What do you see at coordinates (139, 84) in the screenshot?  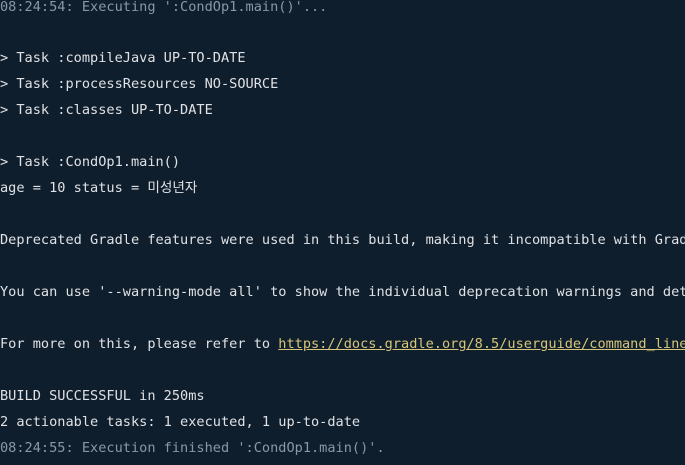 I see `task-process-resources-line: > Task :processResources NO-SOURCE` at bounding box center [139, 84].